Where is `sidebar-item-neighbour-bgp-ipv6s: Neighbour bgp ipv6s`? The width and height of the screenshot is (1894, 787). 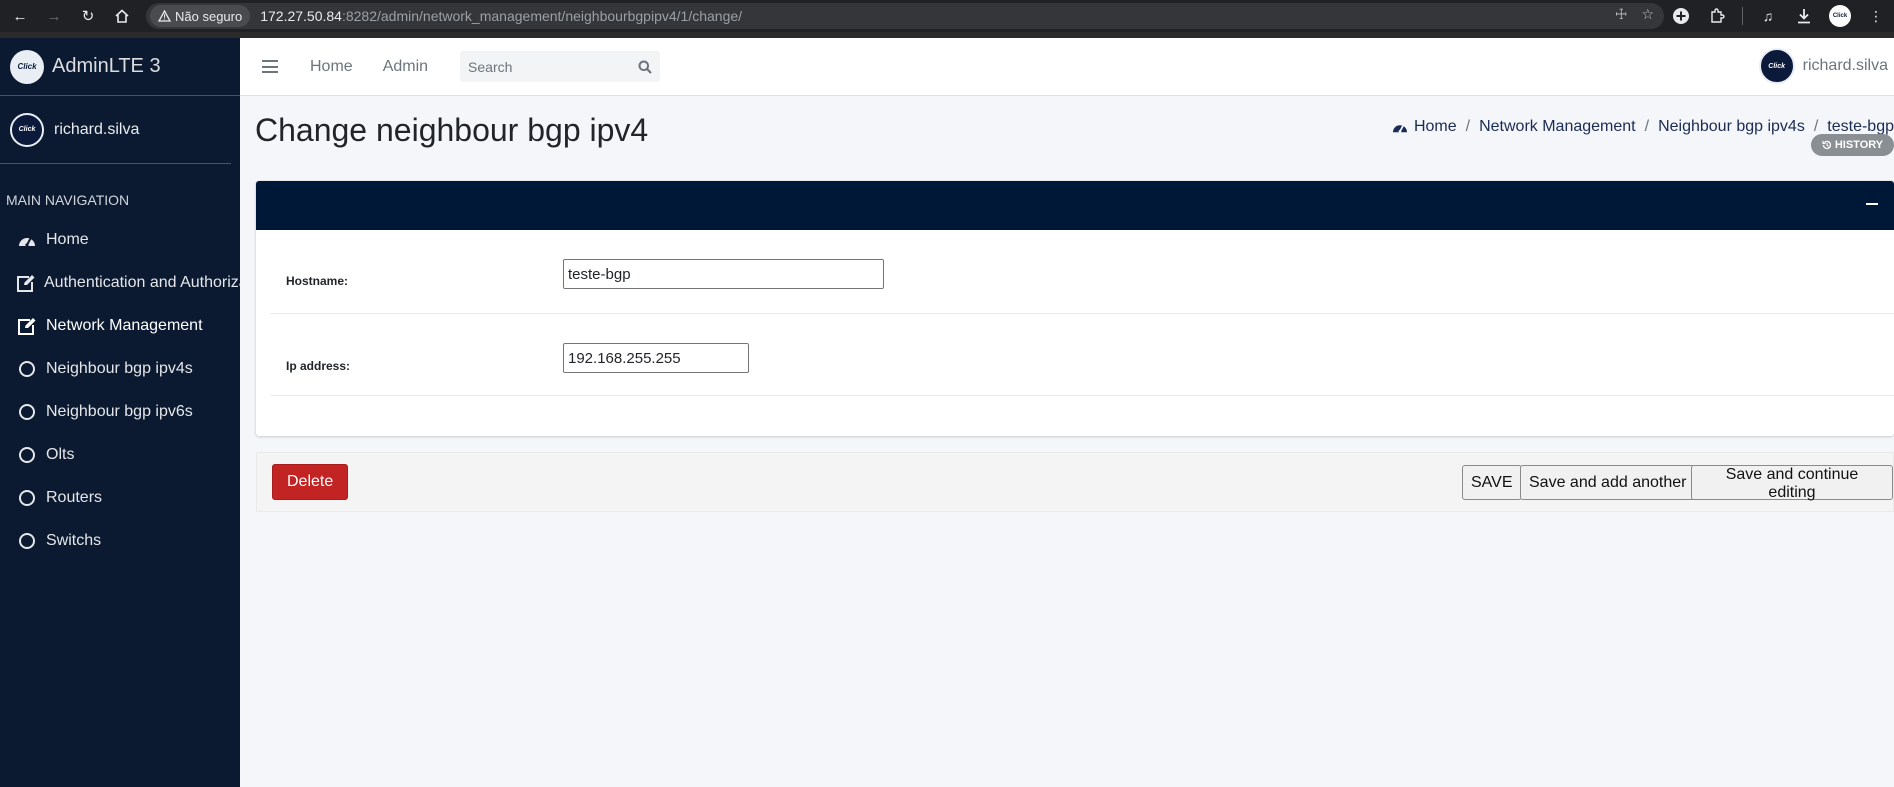 sidebar-item-neighbour-bgp-ipv6s: Neighbour bgp ipv6s is located at coordinates (120, 411).